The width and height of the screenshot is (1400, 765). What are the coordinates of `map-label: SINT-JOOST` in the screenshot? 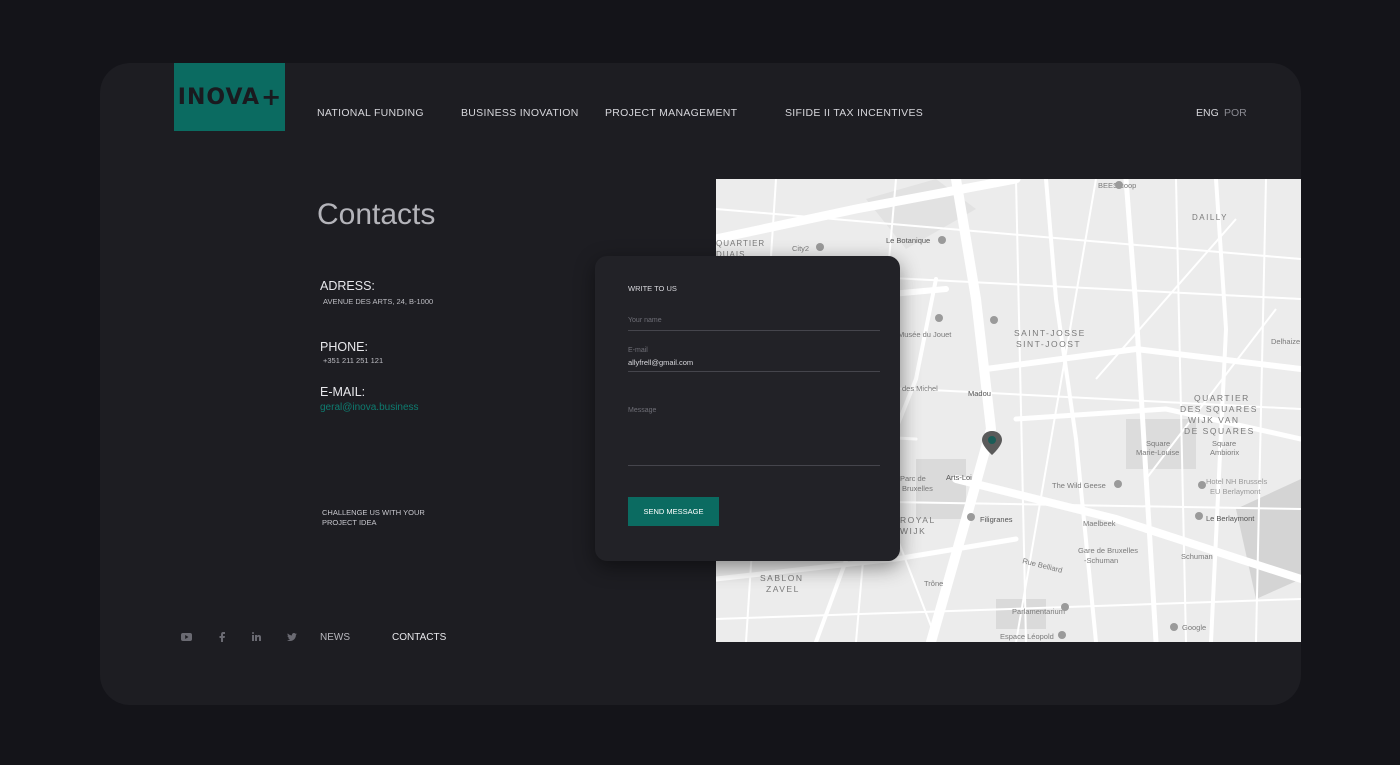 It's located at (1048, 344).